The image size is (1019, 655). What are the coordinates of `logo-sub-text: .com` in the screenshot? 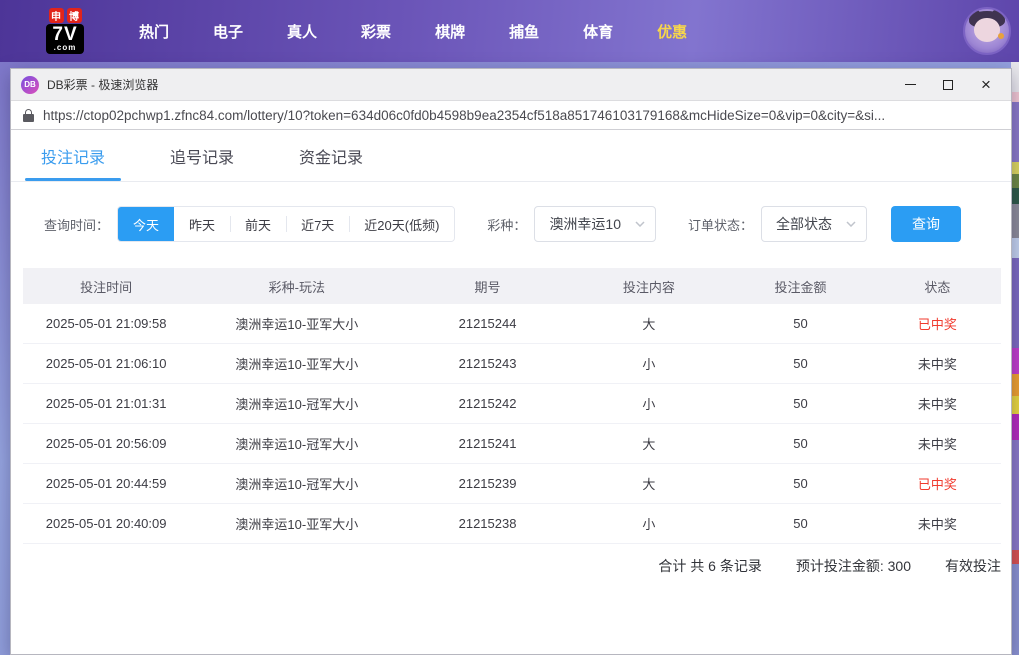 It's located at (65, 47).